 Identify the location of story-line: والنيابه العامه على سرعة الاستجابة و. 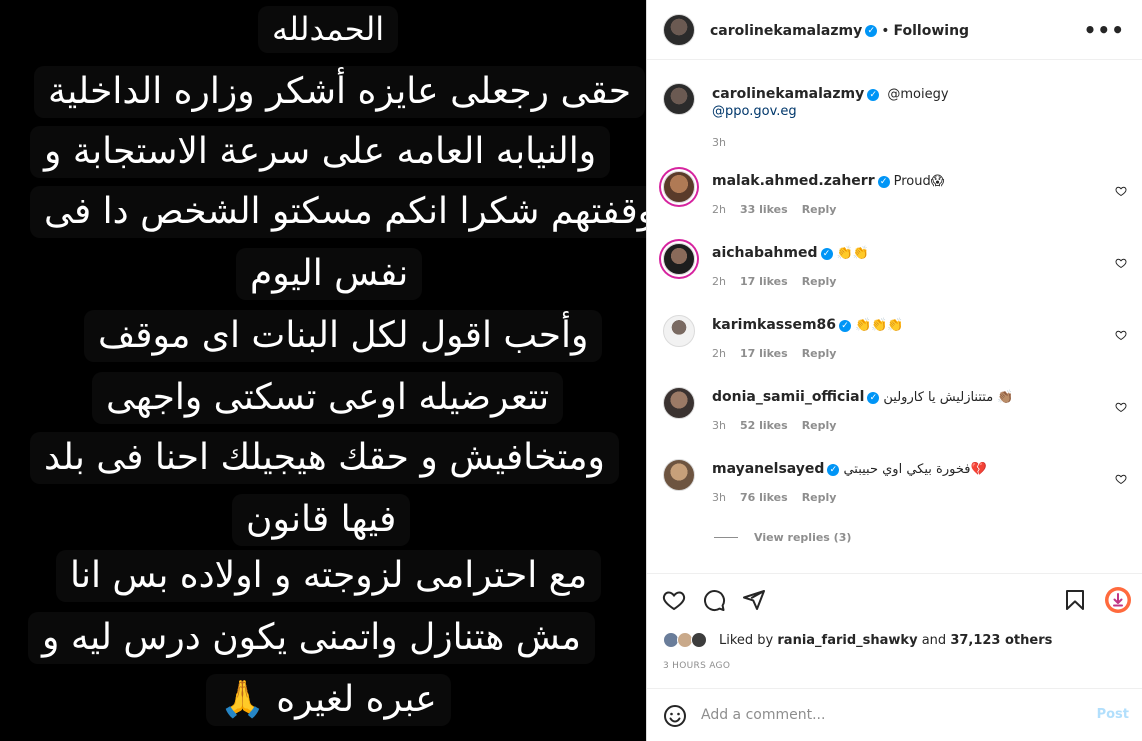
(320, 152).